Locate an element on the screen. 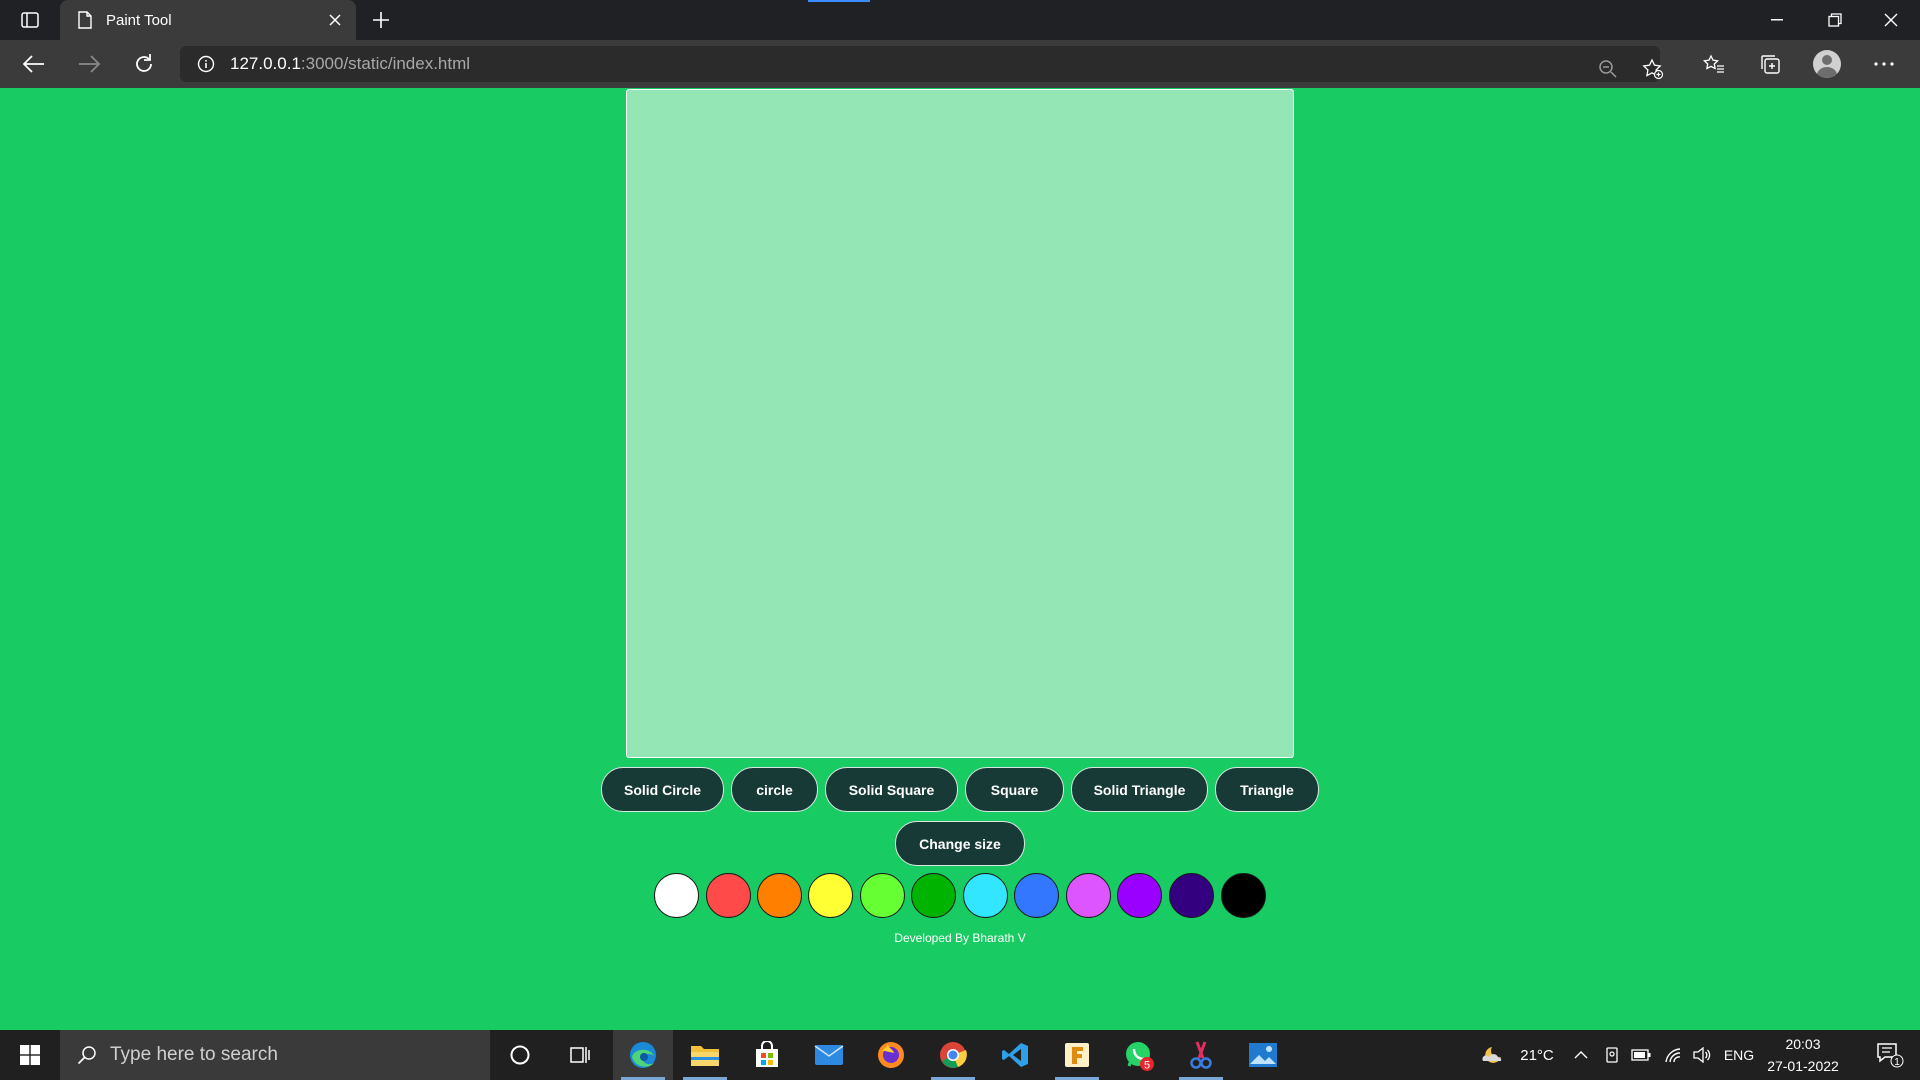  chrome-icon is located at coordinates (953, 1055).